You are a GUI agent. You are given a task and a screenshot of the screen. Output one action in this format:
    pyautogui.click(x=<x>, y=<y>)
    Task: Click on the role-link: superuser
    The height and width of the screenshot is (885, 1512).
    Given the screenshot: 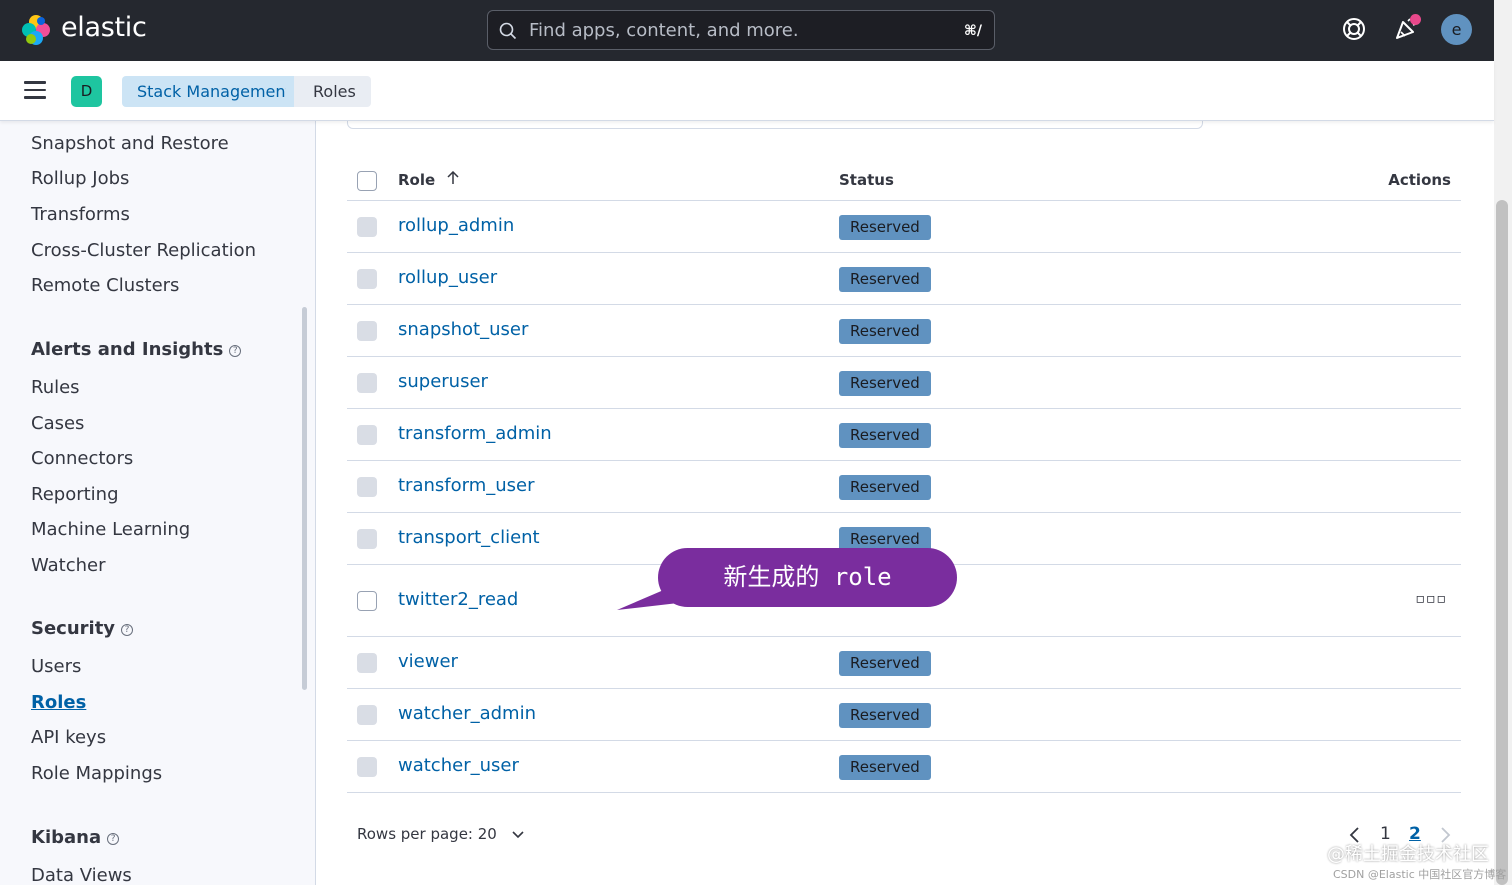 What is the action you would take?
    pyautogui.click(x=443, y=381)
    